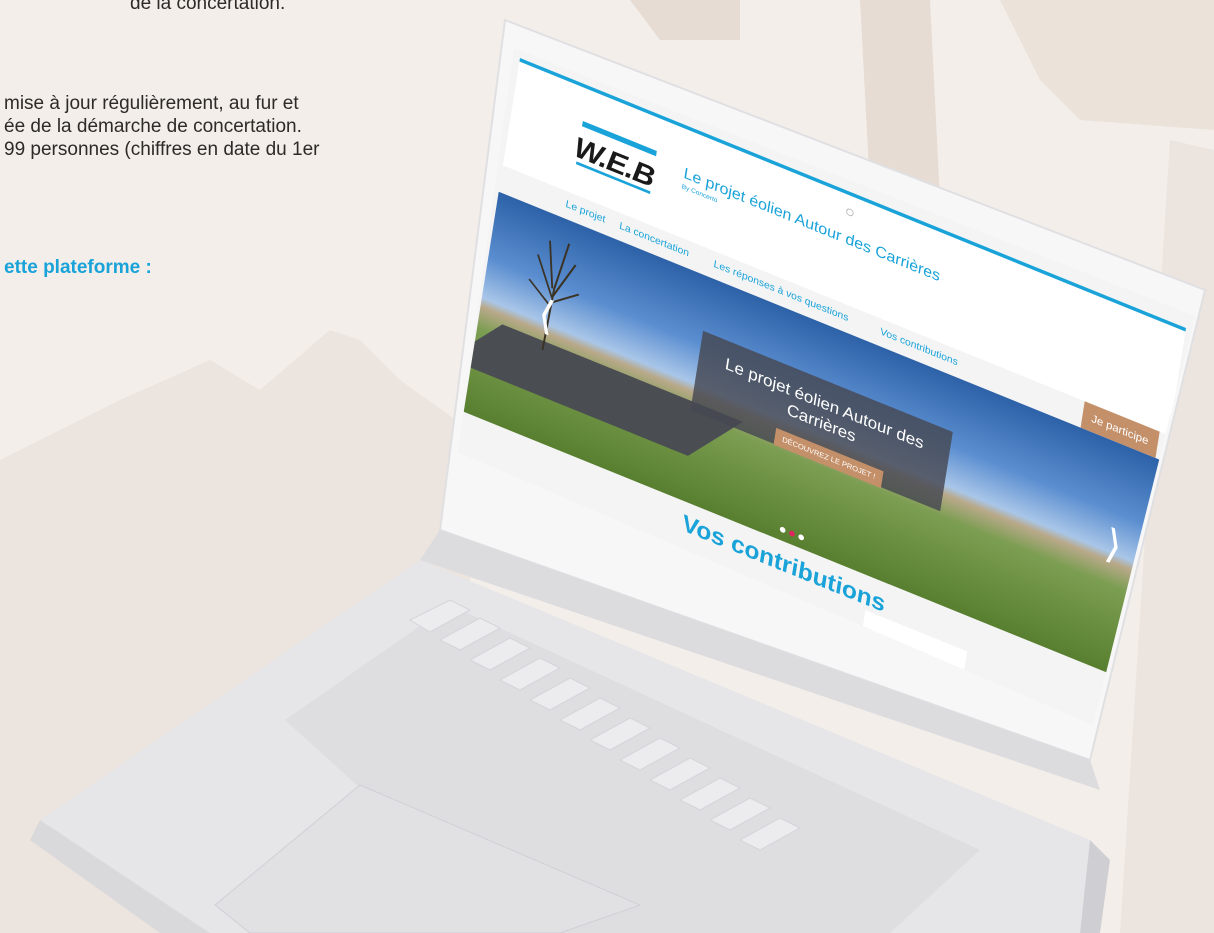 This screenshot has height=933, width=1214. Describe the element at coordinates (1113, 546) in the screenshot. I see `chevron-right-icon: ⟩` at that location.